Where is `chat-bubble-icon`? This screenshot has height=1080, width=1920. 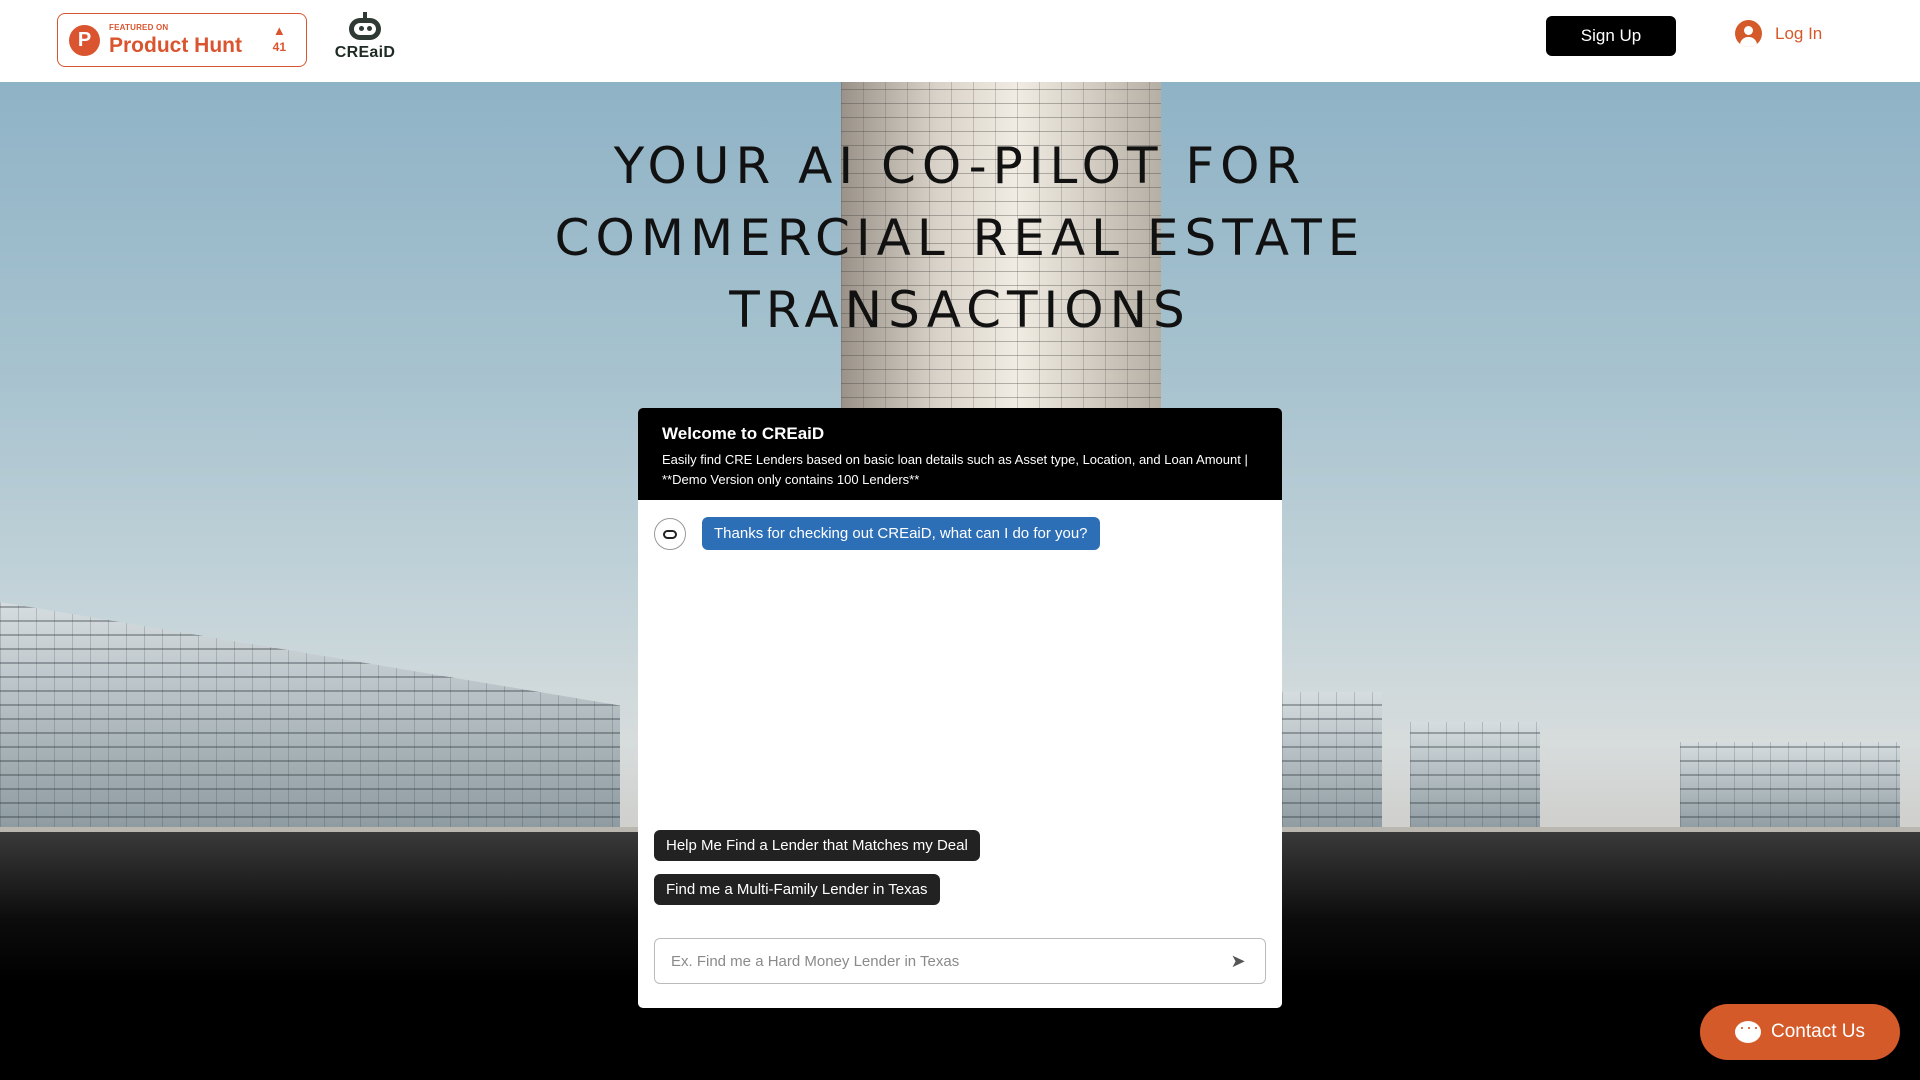 chat-bubble-icon is located at coordinates (1748, 1030).